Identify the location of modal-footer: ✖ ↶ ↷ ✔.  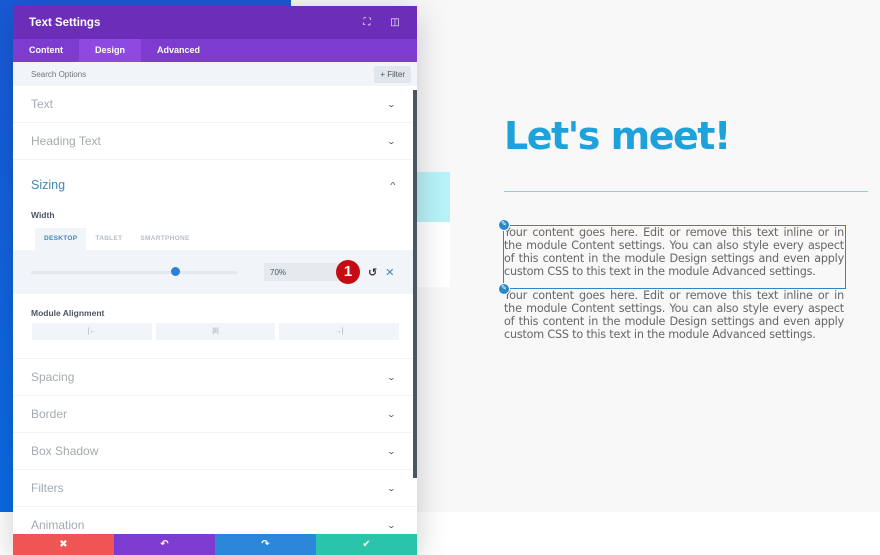
(215, 544).